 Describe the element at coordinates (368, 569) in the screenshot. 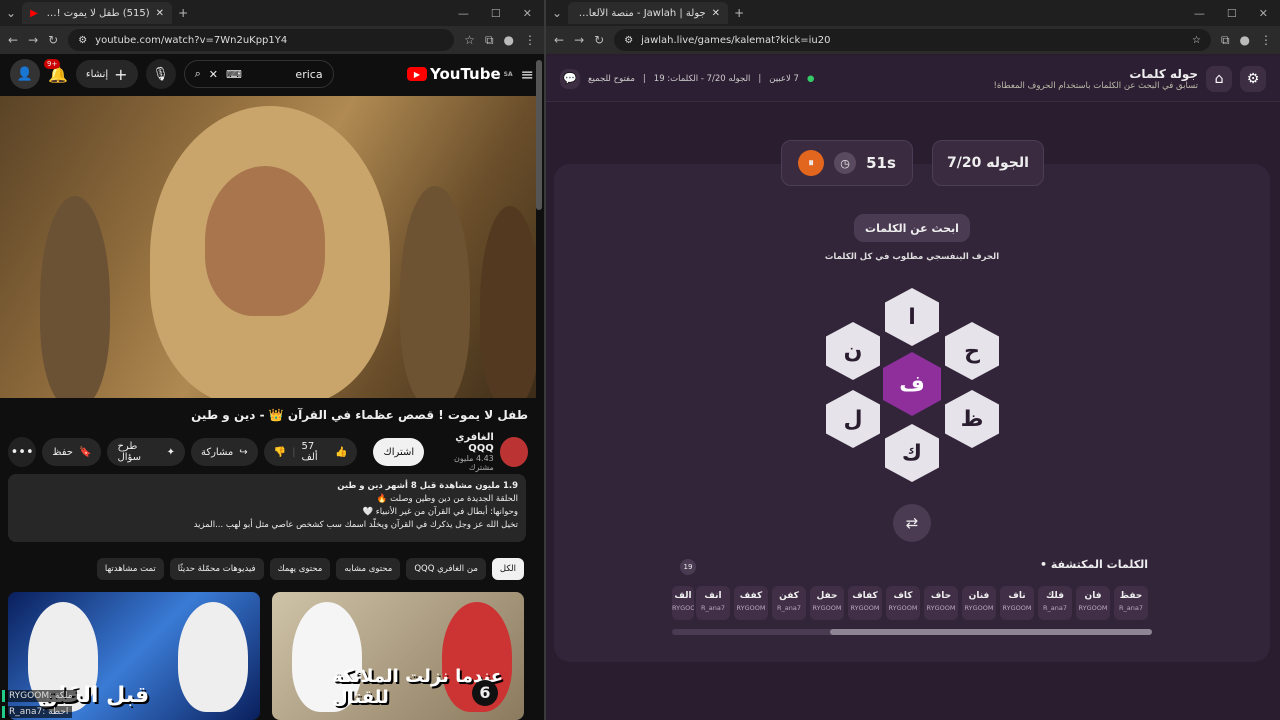

I see `chip-similar: محتوى مشابه` at that location.